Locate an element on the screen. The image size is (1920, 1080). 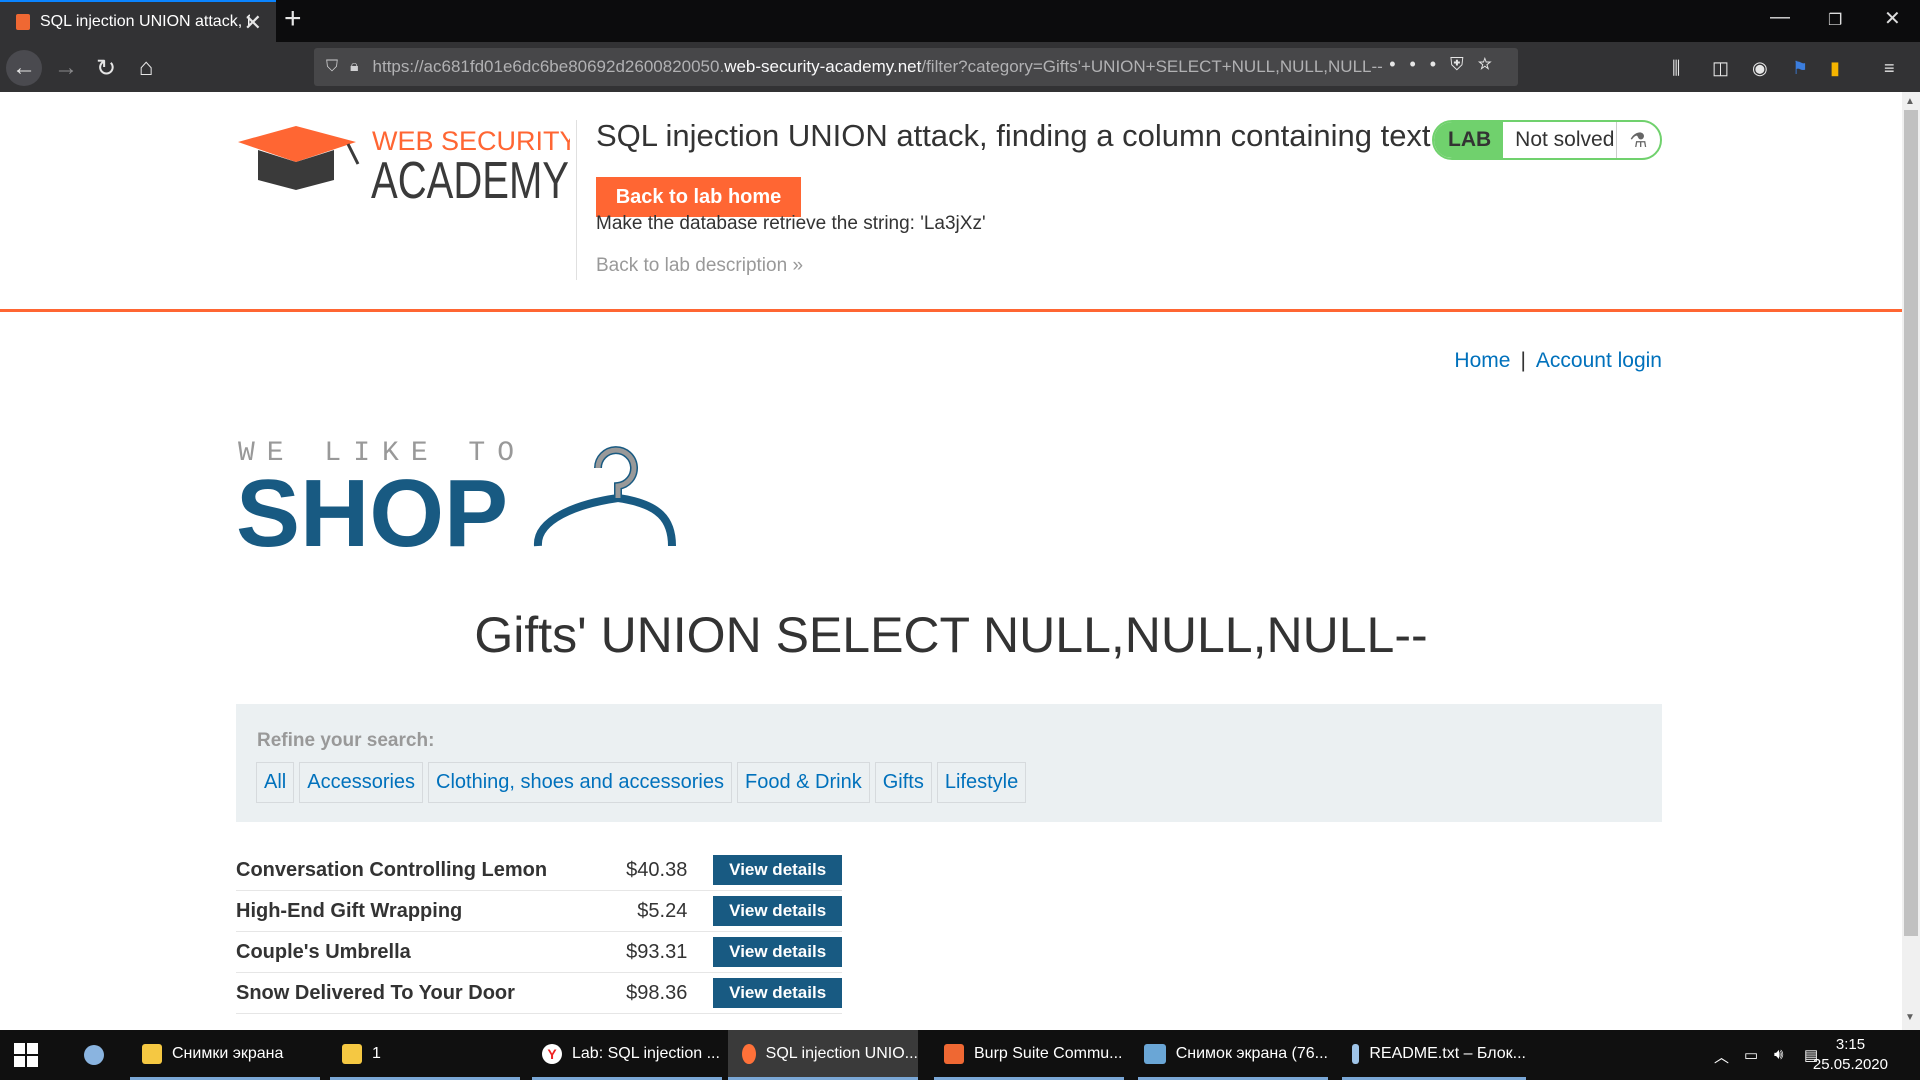
folder-icon is located at coordinates (152, 1053).